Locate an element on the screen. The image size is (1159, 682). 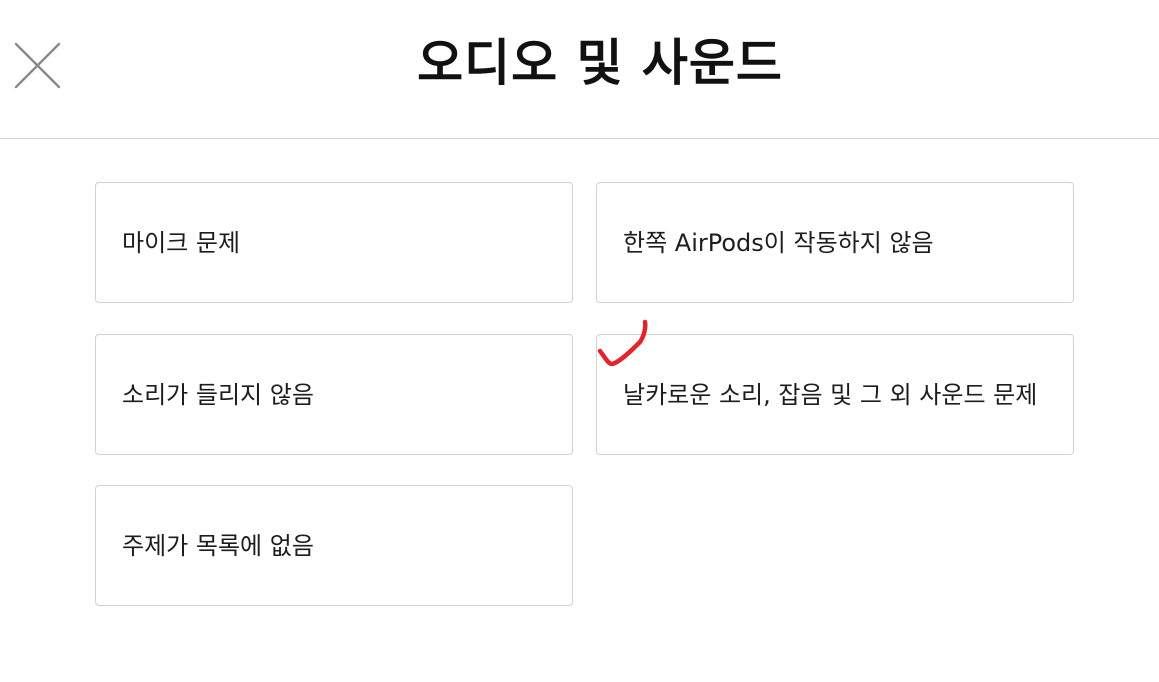
topic-label: 마이크 문제 is located at coordinates (181, 242).